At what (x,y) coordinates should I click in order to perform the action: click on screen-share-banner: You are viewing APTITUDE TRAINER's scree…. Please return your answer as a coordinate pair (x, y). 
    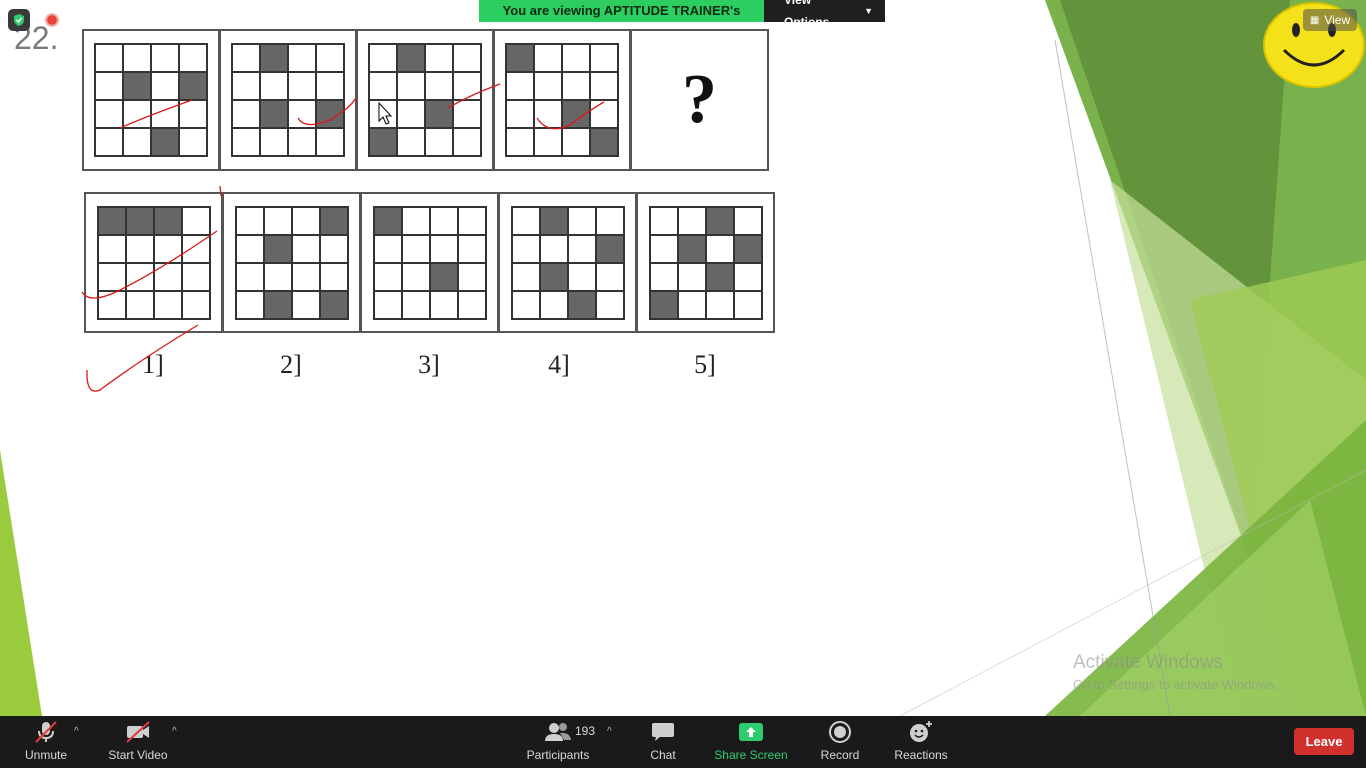
    Looking at the image, I should click on (682, 20).